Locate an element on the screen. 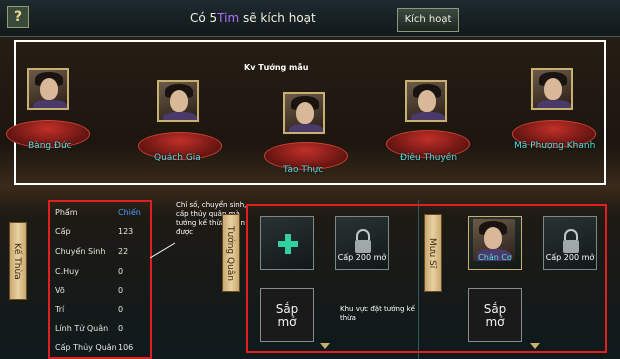 This screenshot has width=620, height=359. stat-value: 106 is located at coordinates (126, 347).